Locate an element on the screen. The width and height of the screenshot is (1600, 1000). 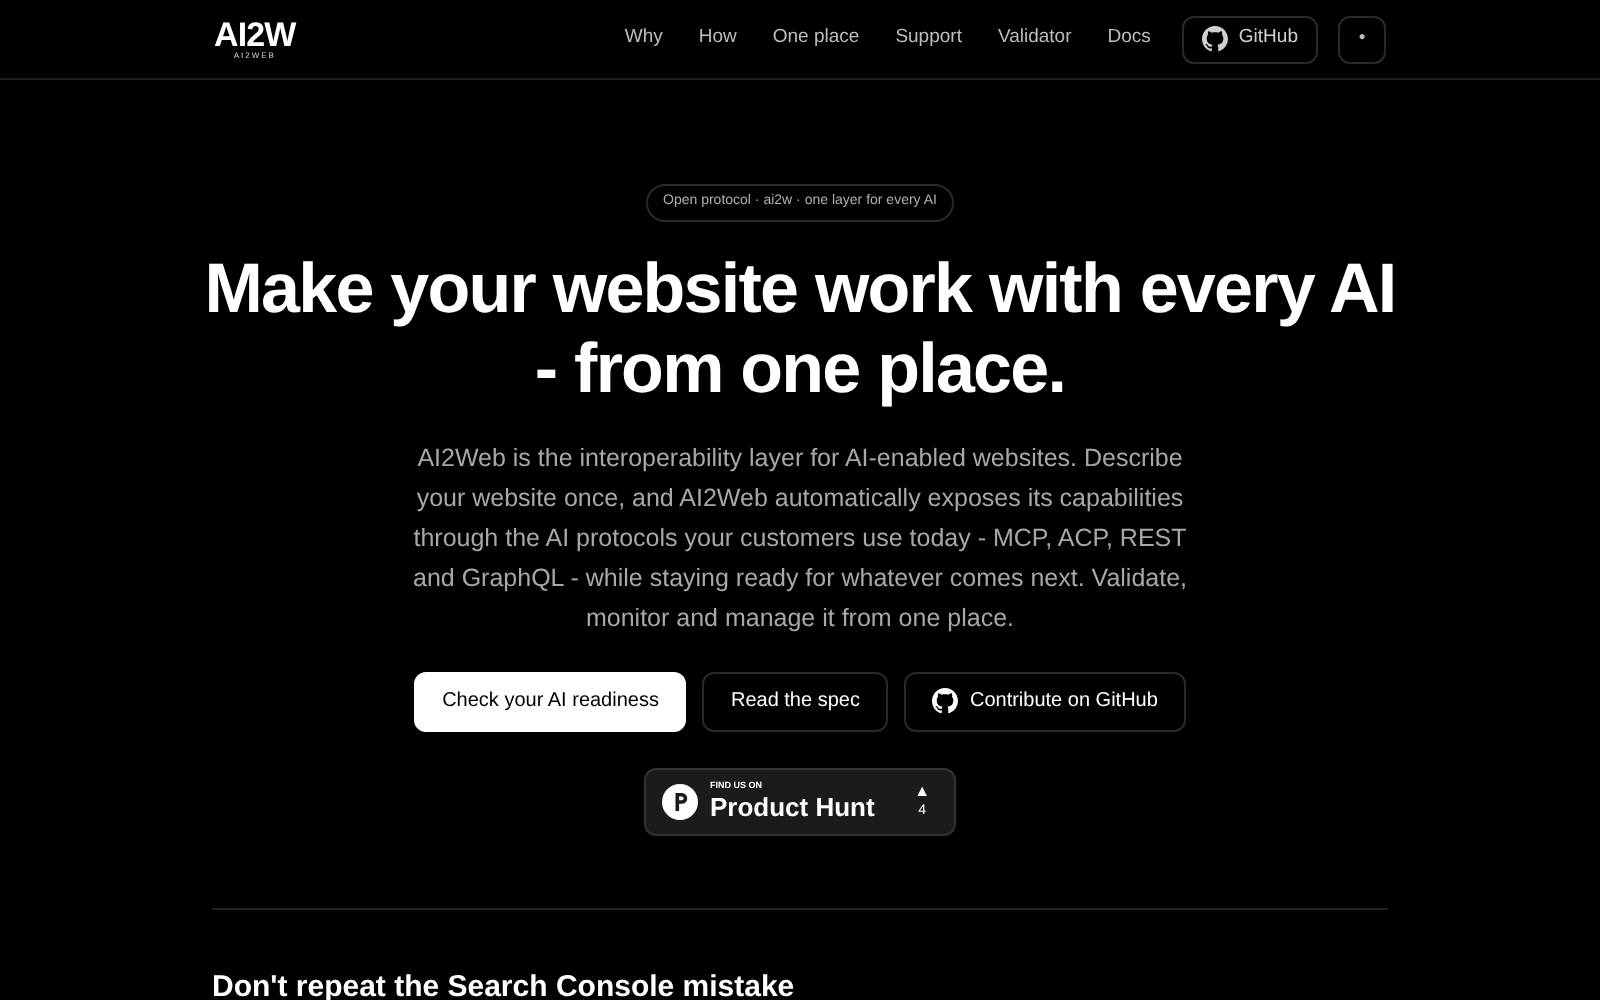
nav-link: Docs is located at coordinates (1129, 39).